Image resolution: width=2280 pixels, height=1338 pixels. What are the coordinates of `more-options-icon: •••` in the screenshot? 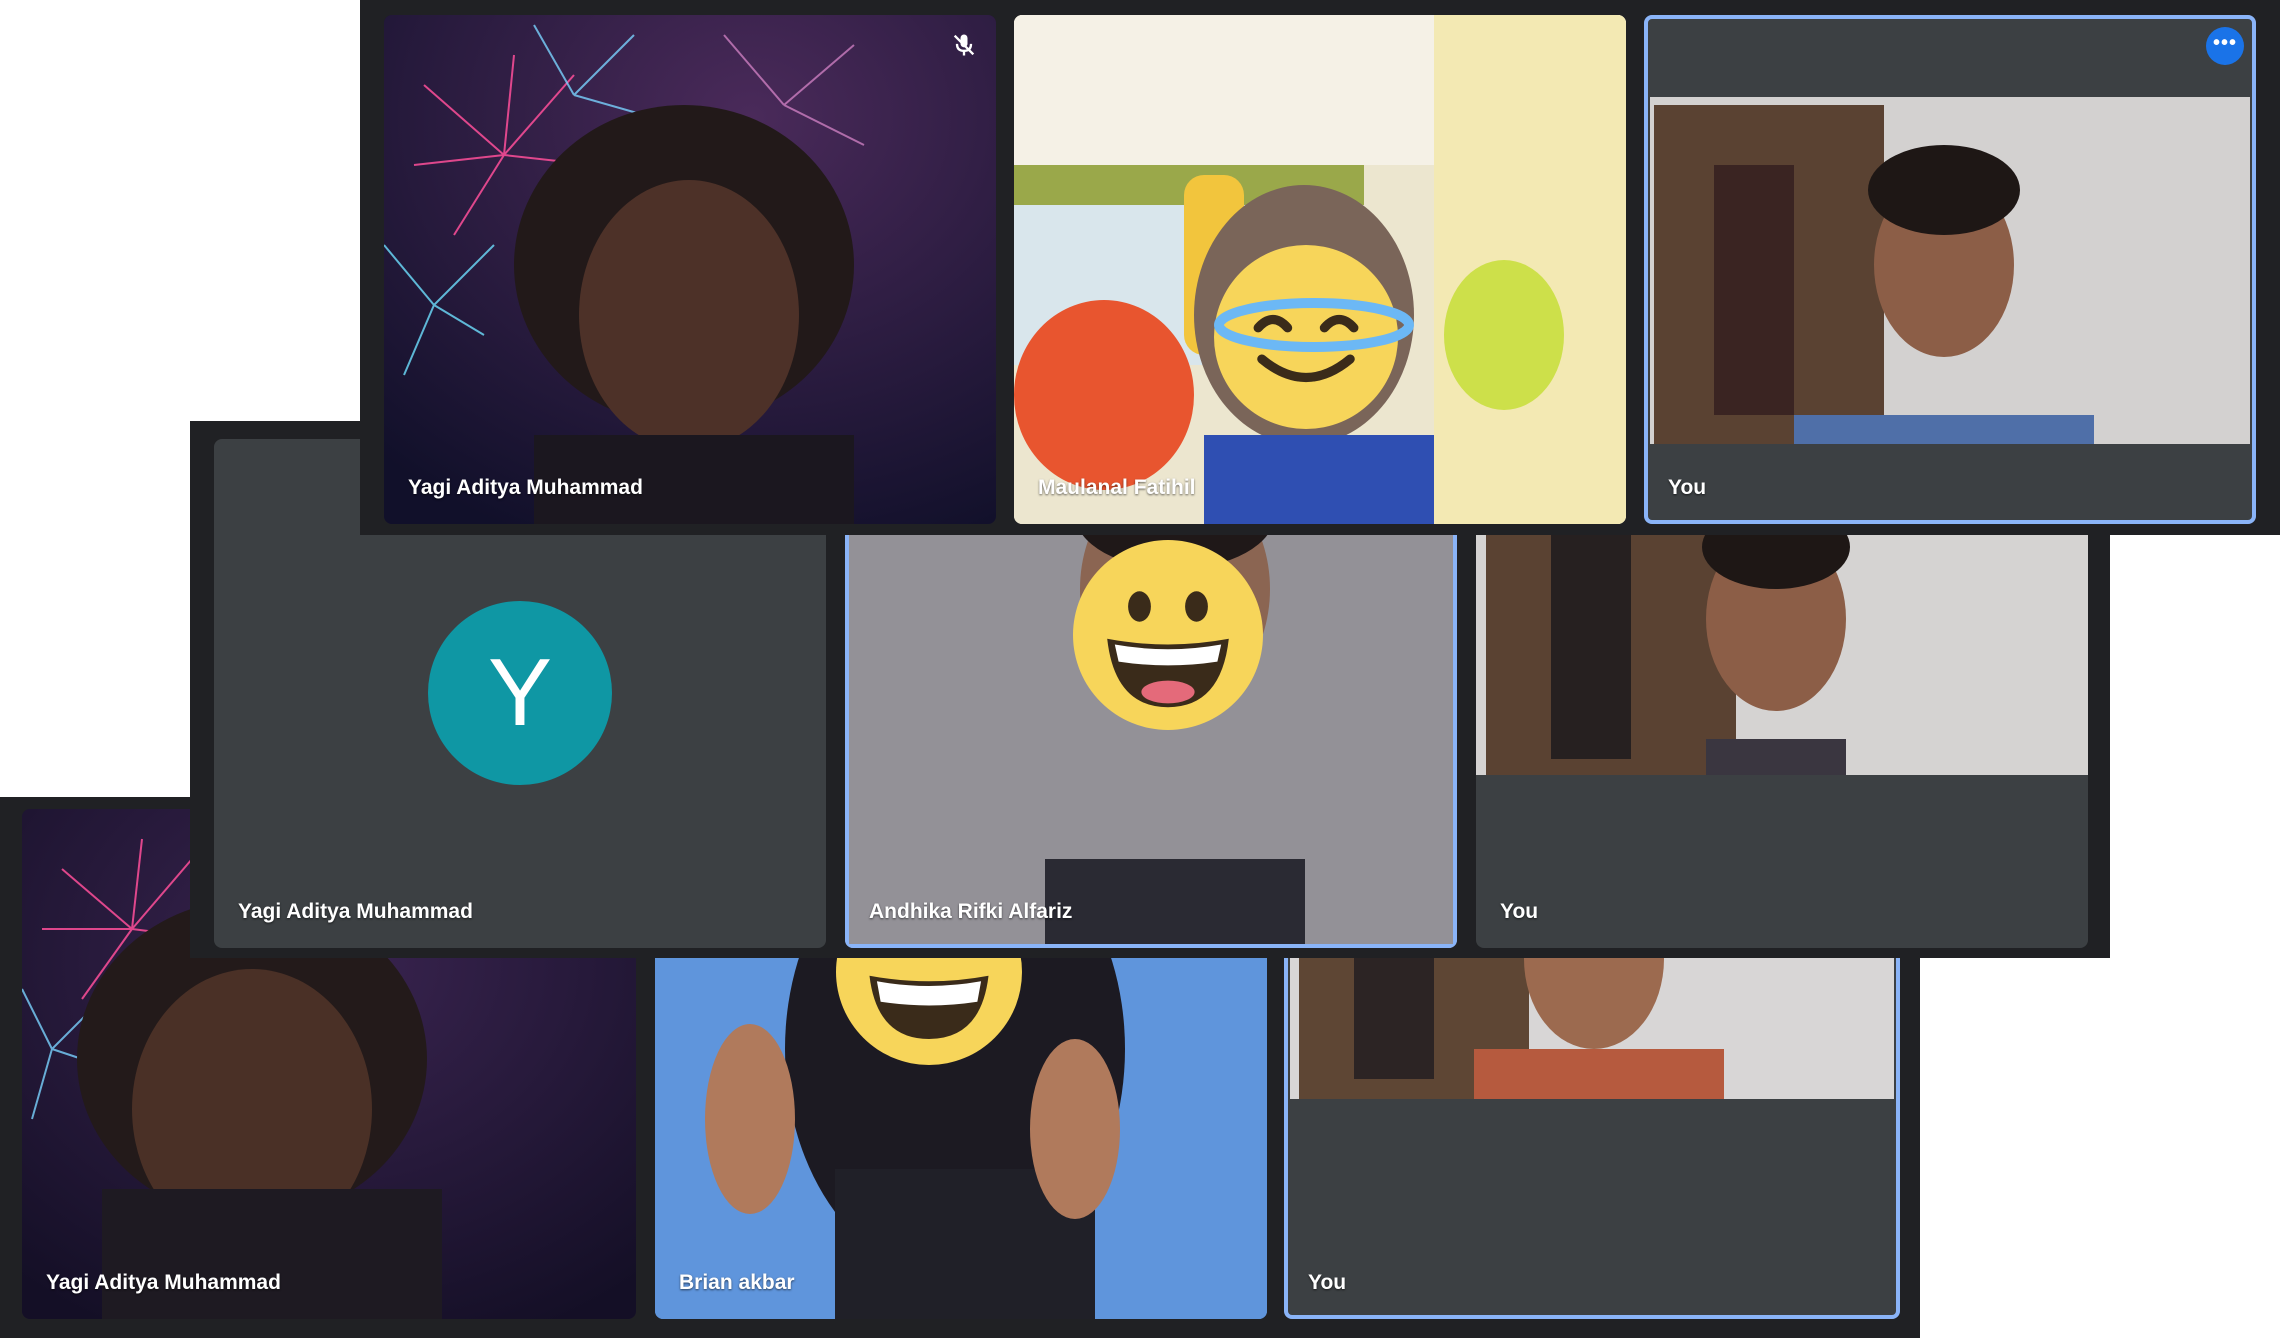 It's located at (2224, 43).